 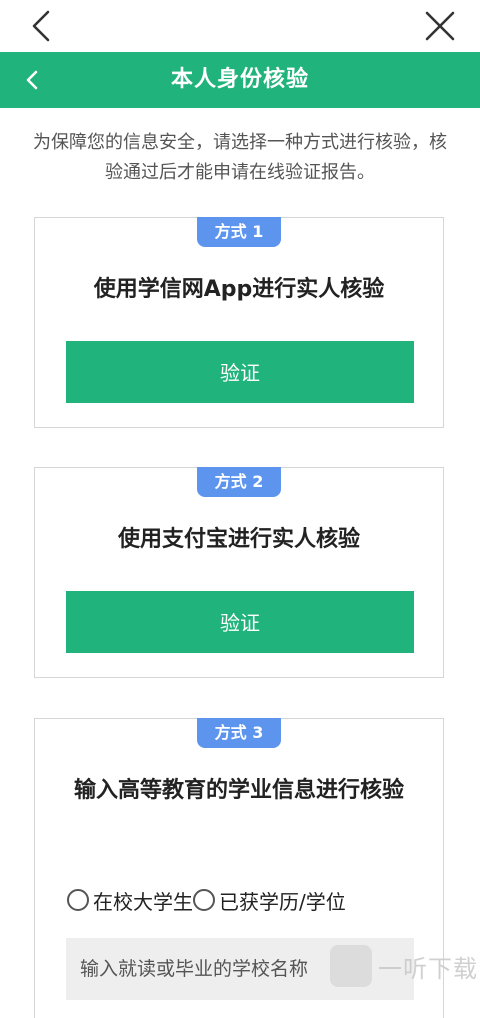 What do you see at coordinates (34, 80) in the screenshot?
I see `header-back-icon` at bounding box center [34, 80].